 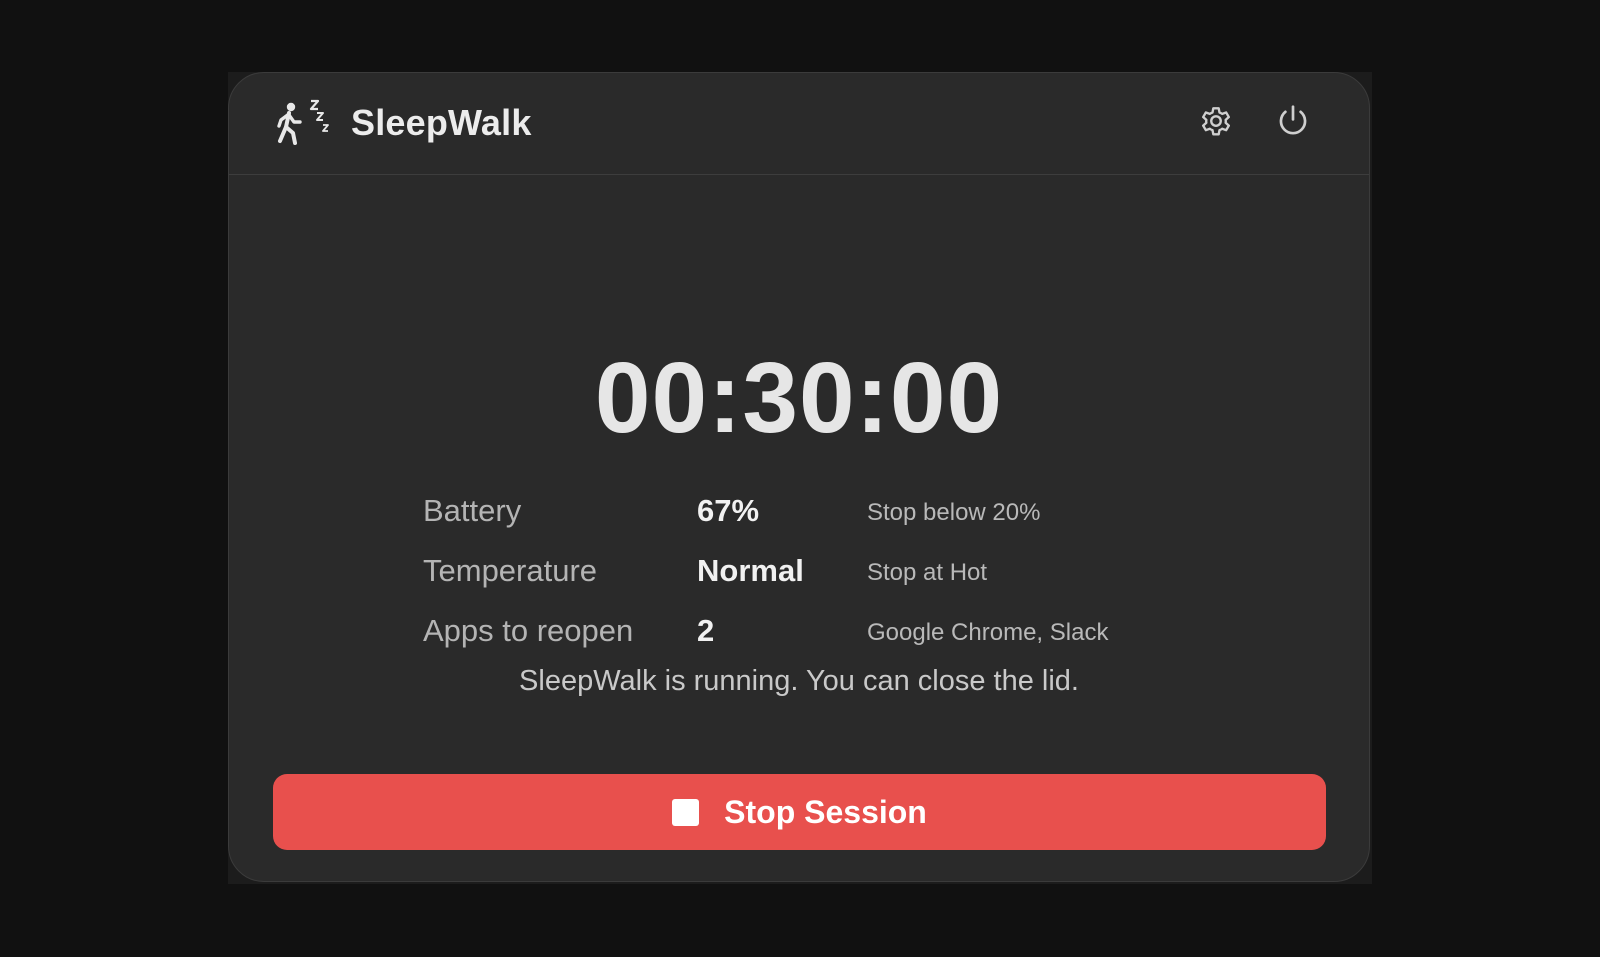 I want to click on stat-note: Stop below 20%, so click(x=954, y=512).